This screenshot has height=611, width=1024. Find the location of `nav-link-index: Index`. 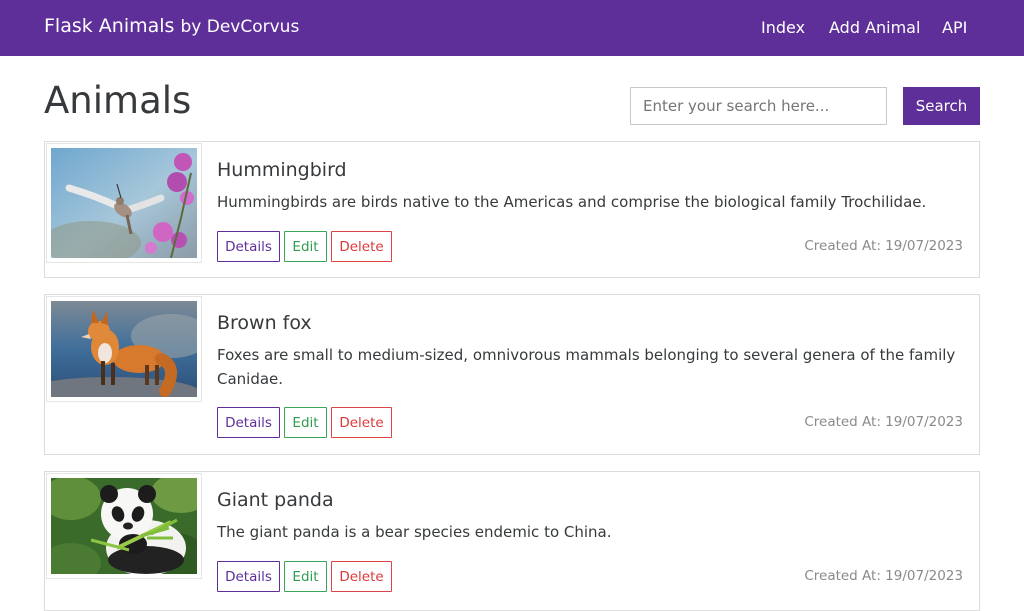

nav-link-index: Index is located at coordinates (783, 27).